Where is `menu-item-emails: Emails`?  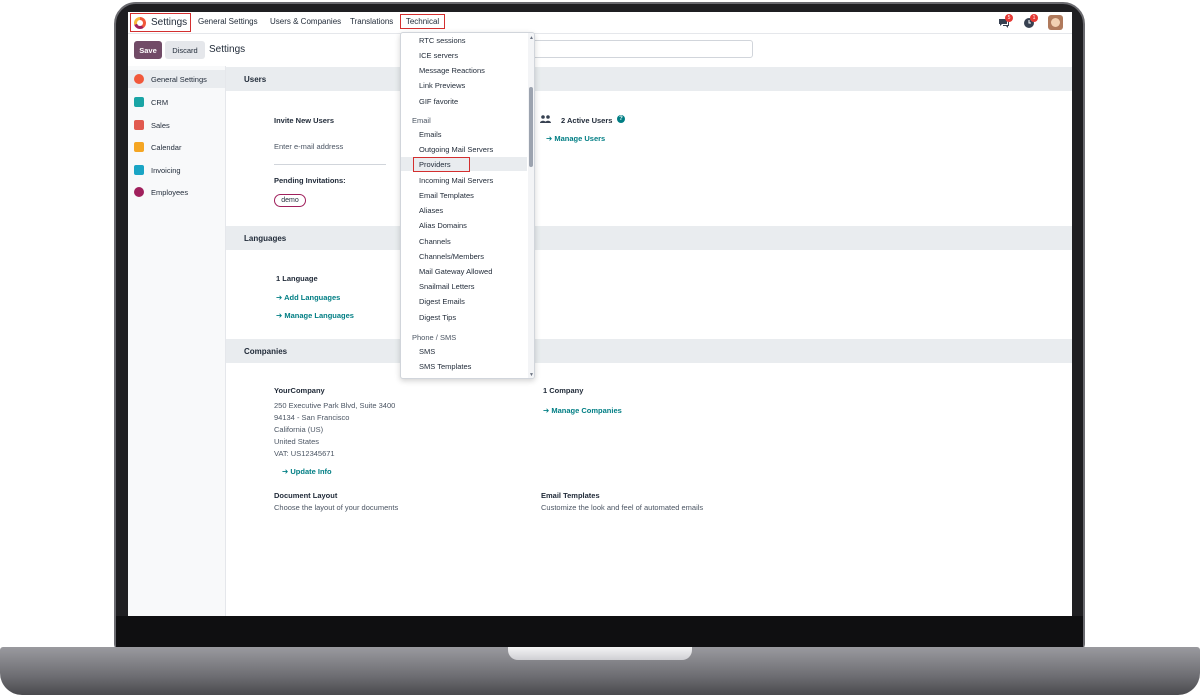 menu-item-emails: Emails is located at coordinates (464, 134).